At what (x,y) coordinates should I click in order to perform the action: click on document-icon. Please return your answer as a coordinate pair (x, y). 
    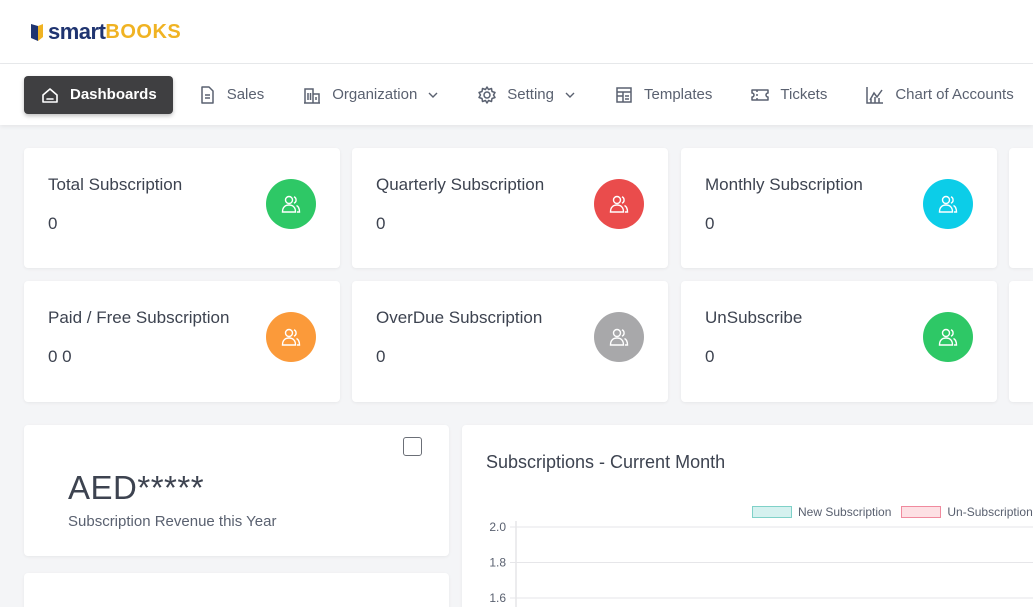
    Looking at the image, I should click on (207, 94).